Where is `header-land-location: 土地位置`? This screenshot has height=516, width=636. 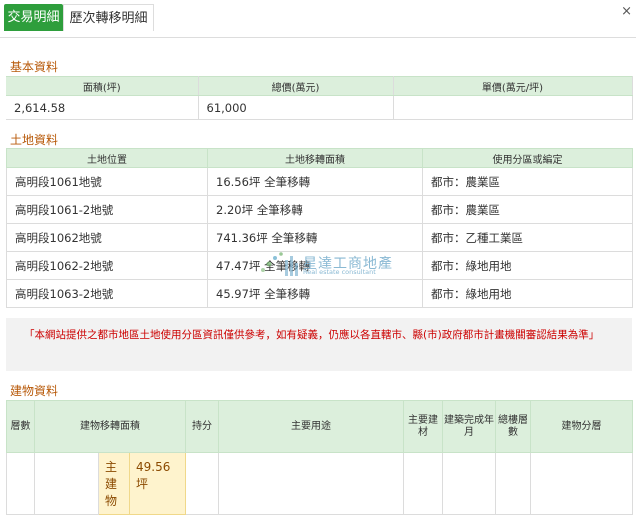
header-land-location: 土地位置 is located at coordinates (107, 158).